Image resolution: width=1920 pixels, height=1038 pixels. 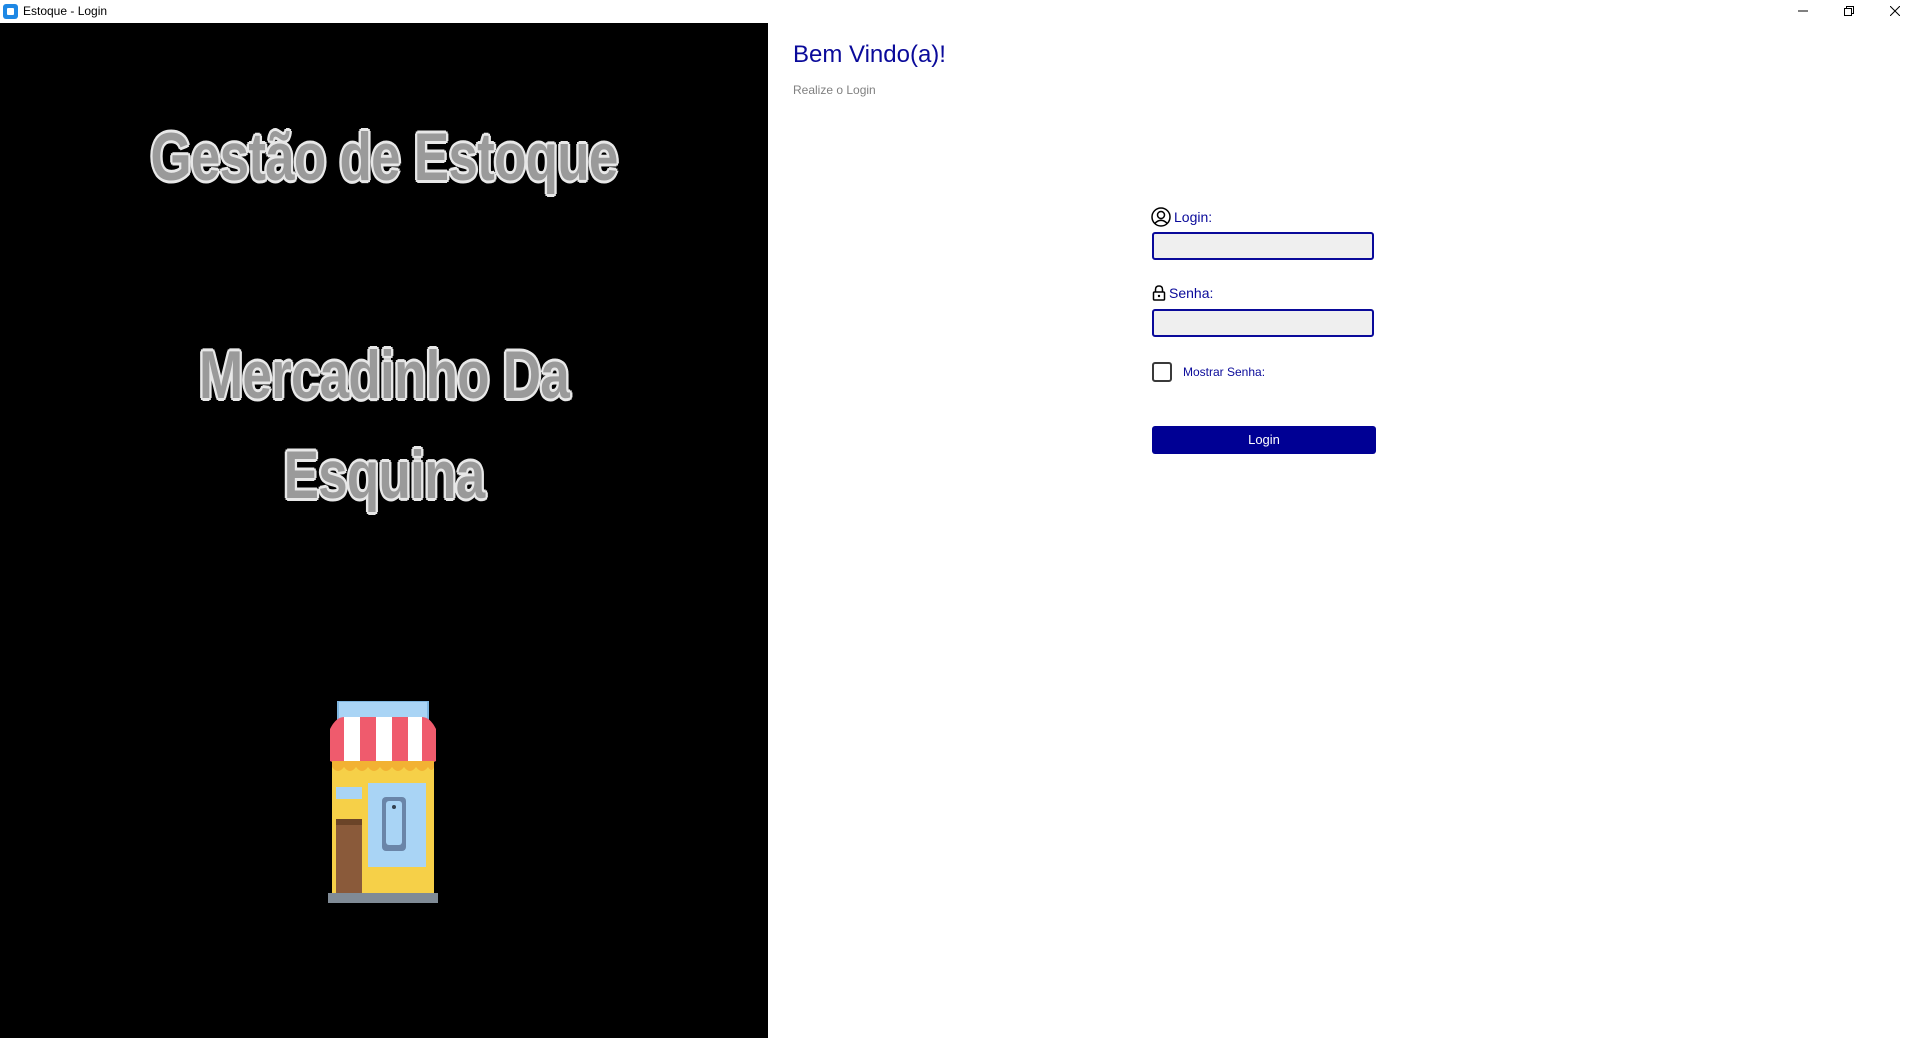 I want to click on lock-icon, so click(x=1159, y=293).